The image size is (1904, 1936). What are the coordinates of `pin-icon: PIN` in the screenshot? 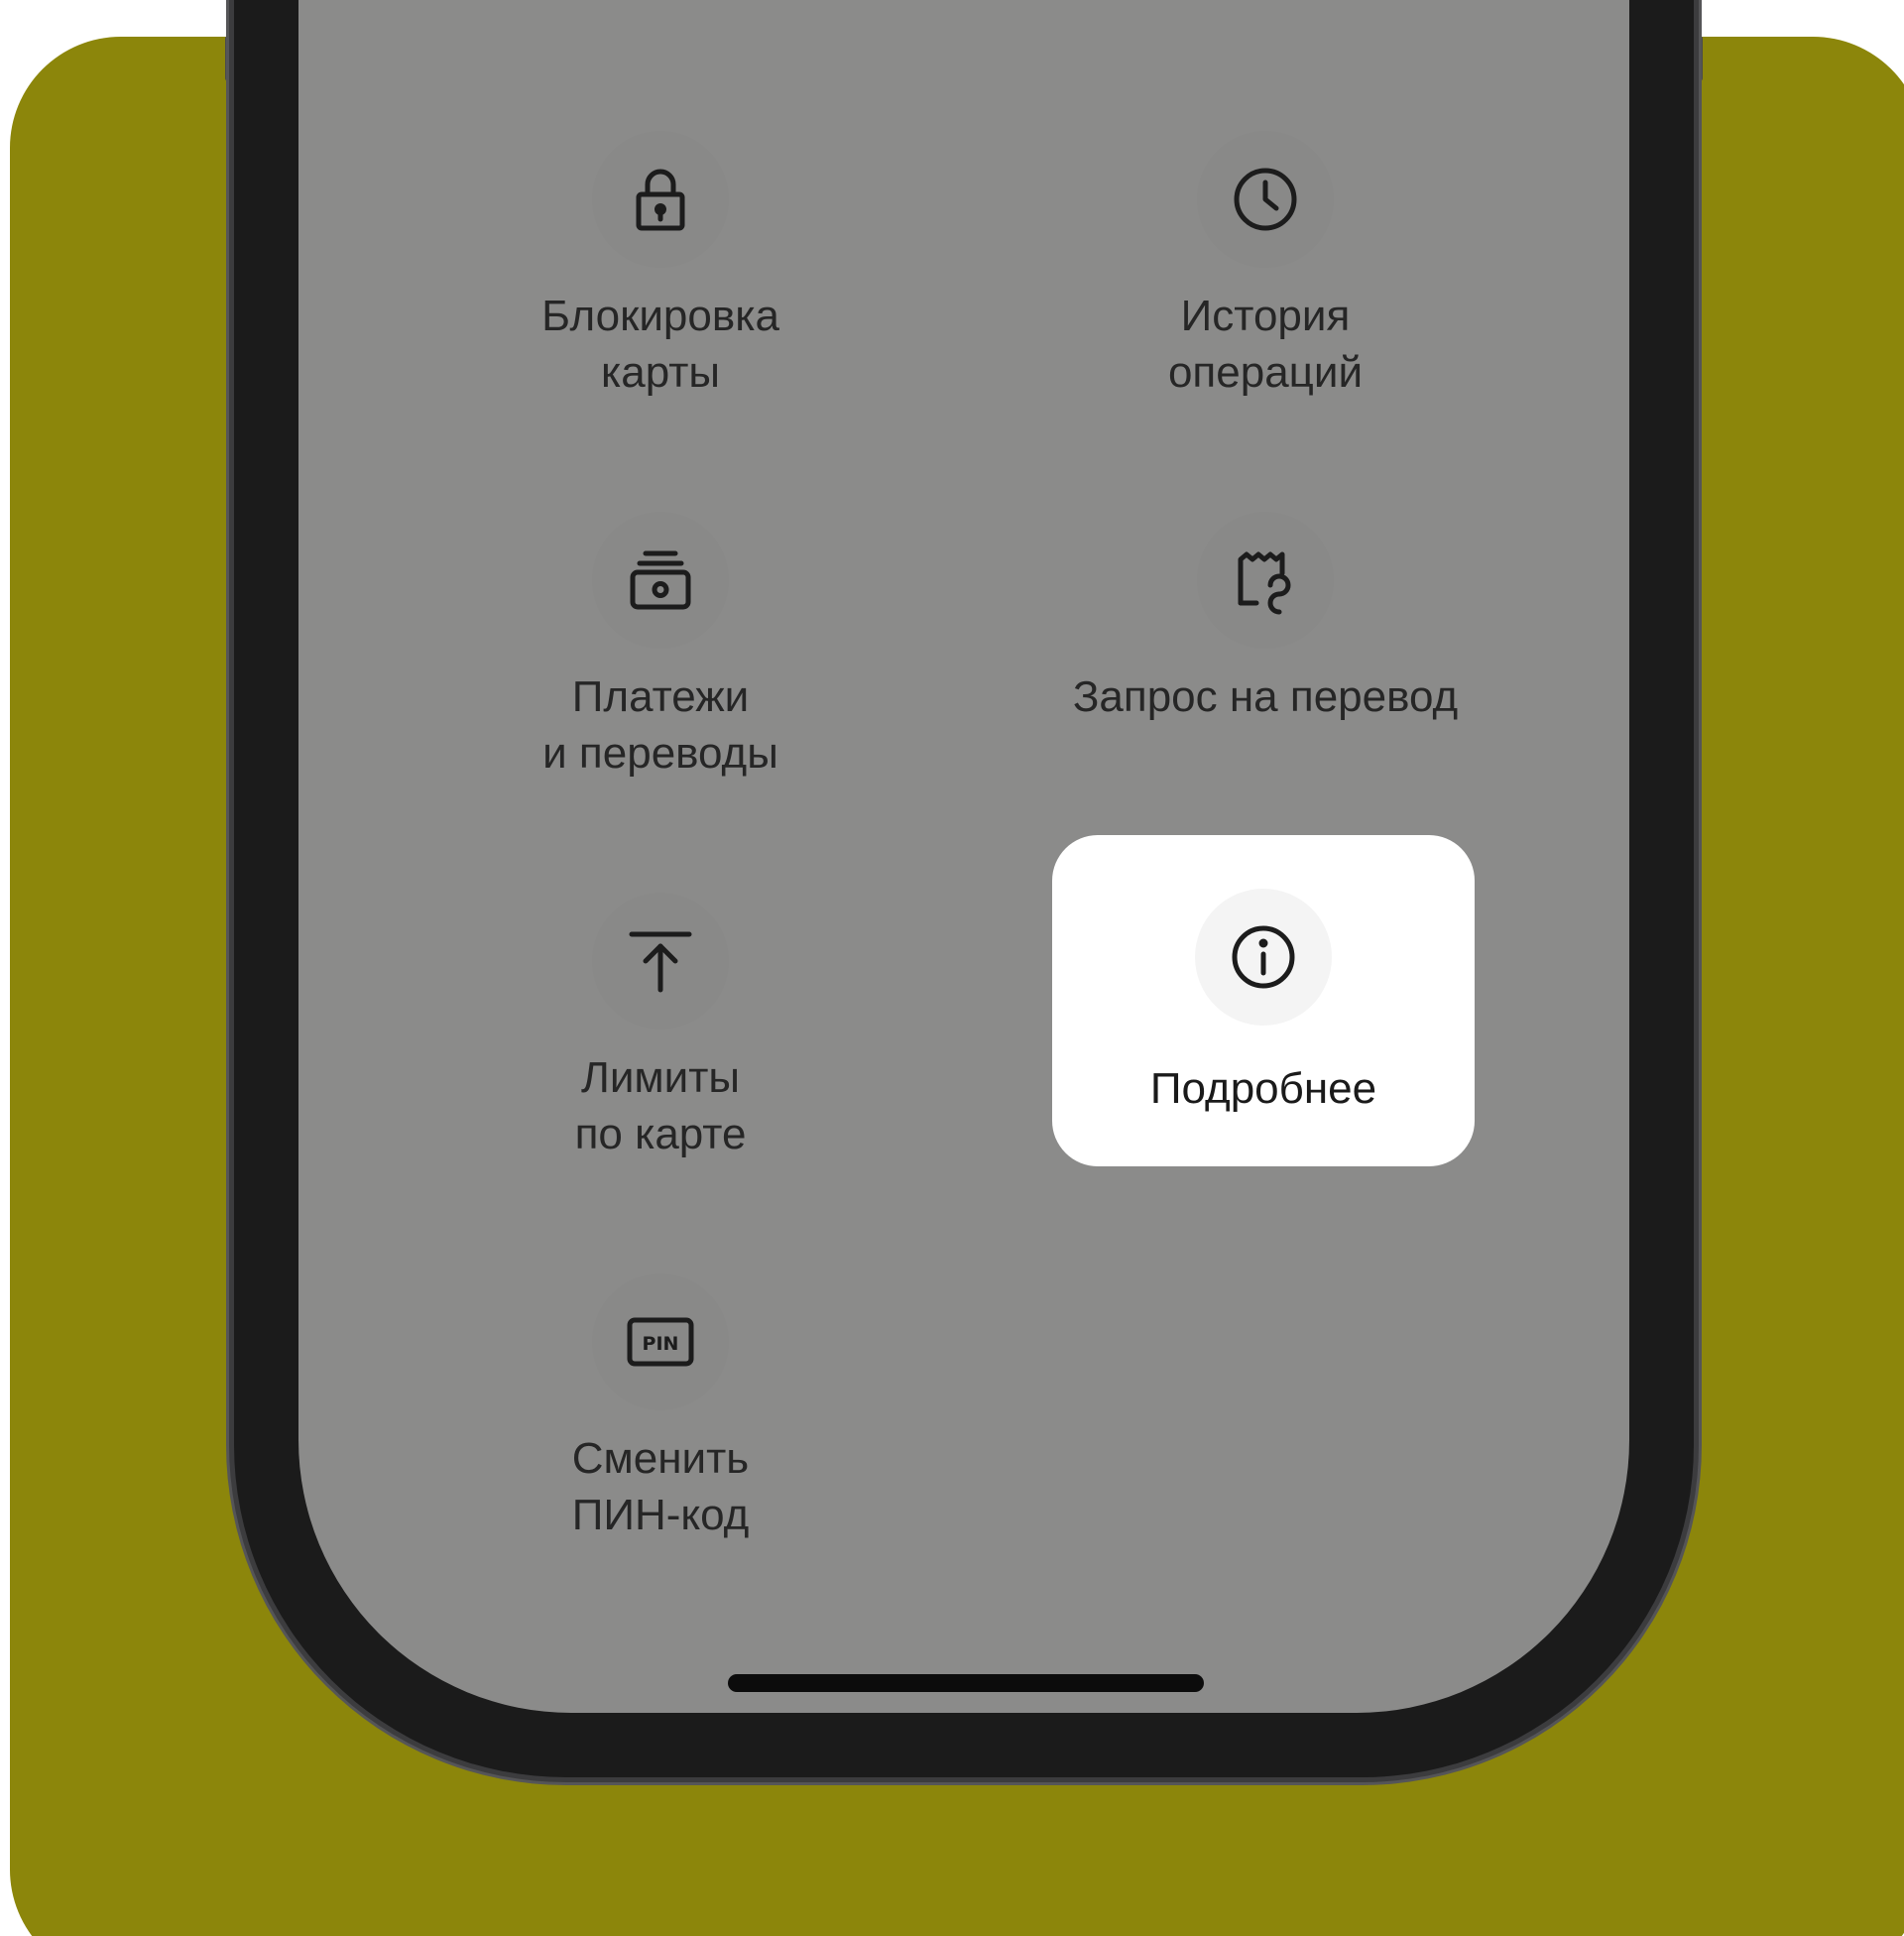 It's located at (660, 1341).